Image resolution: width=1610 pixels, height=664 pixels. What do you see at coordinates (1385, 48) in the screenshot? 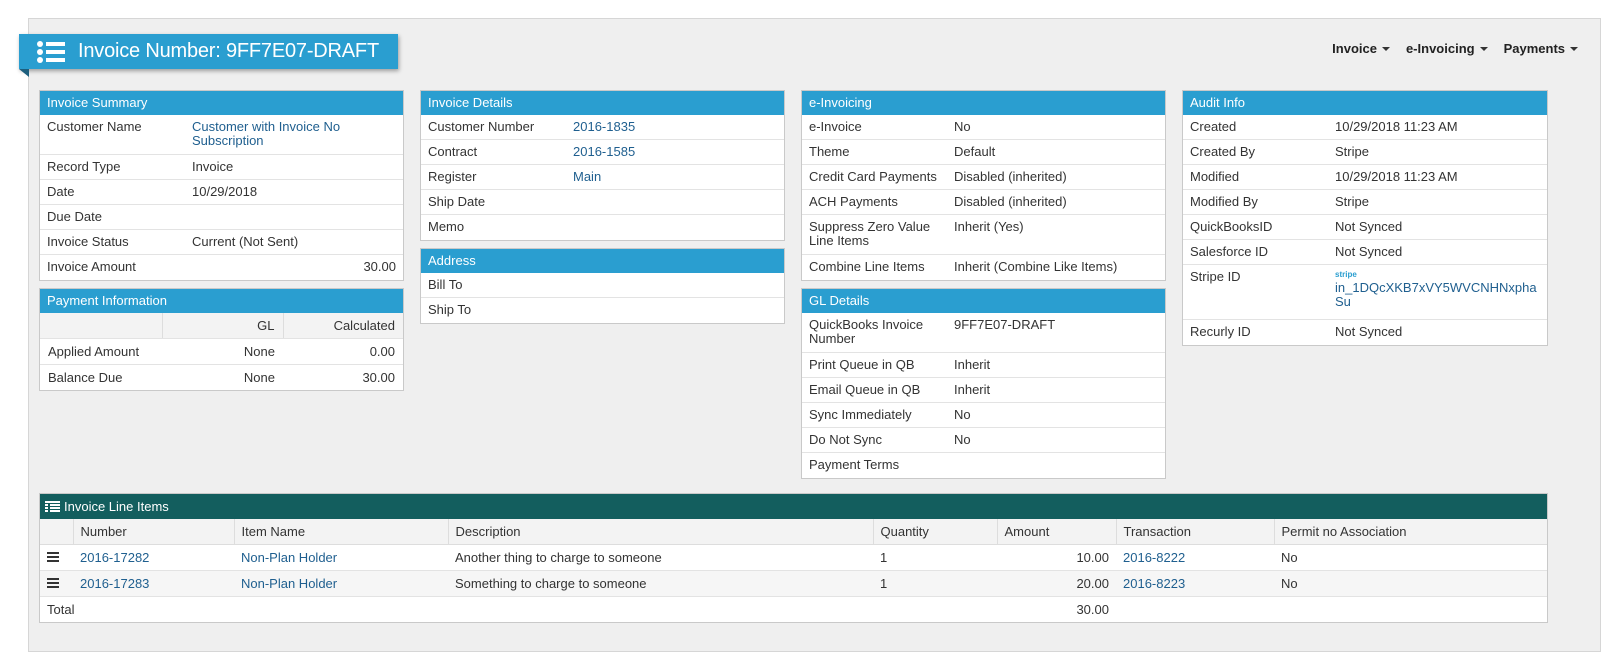
I see `caret-down-icon` at bounding box center [1385, 48].